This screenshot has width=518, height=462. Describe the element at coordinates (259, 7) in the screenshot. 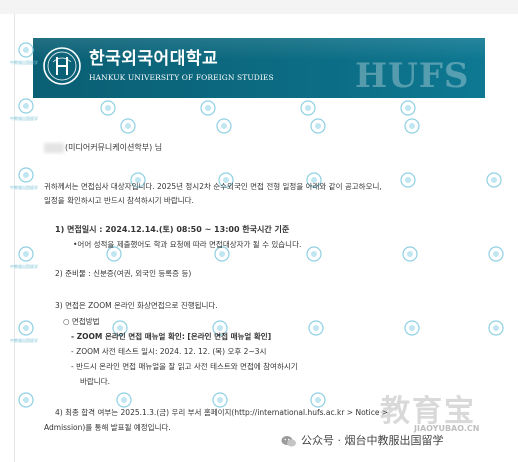

I see `window-top-bar` at that location.